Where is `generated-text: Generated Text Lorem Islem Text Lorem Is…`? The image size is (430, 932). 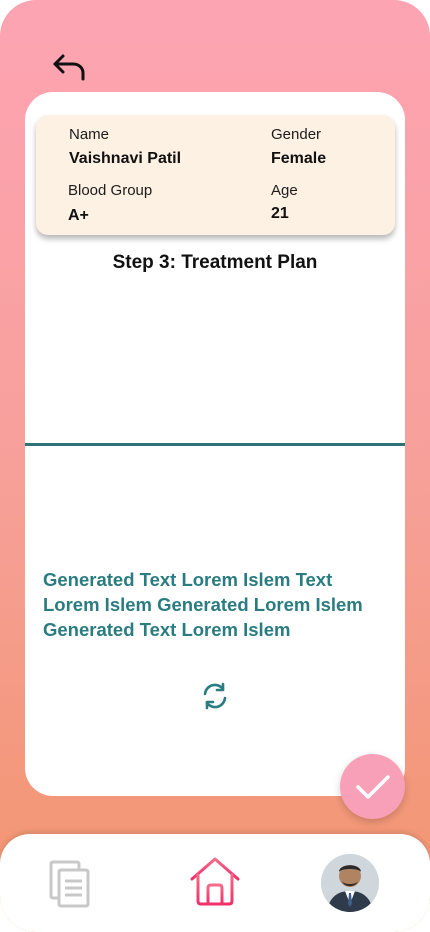
generated-text: Generated Text Lorem Islem Text Lorem Is… is located at coordinates (203, 604).